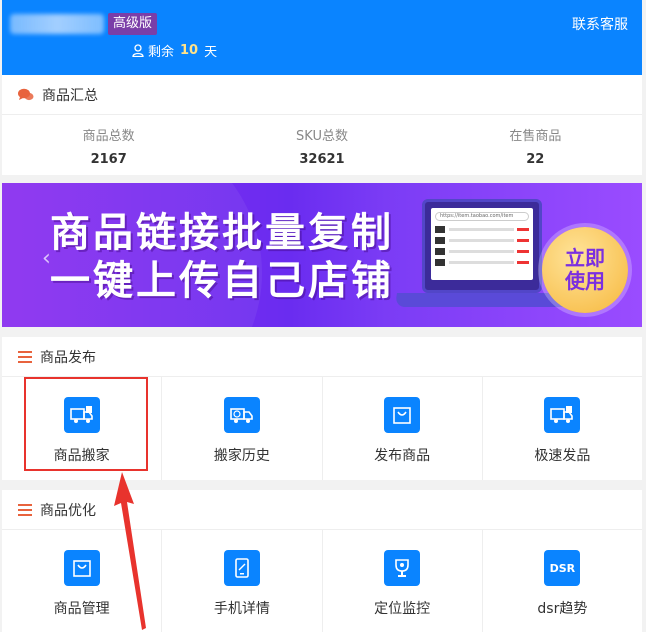  I want to click on tile-publish-product: 发布商品, so click(403, 428).